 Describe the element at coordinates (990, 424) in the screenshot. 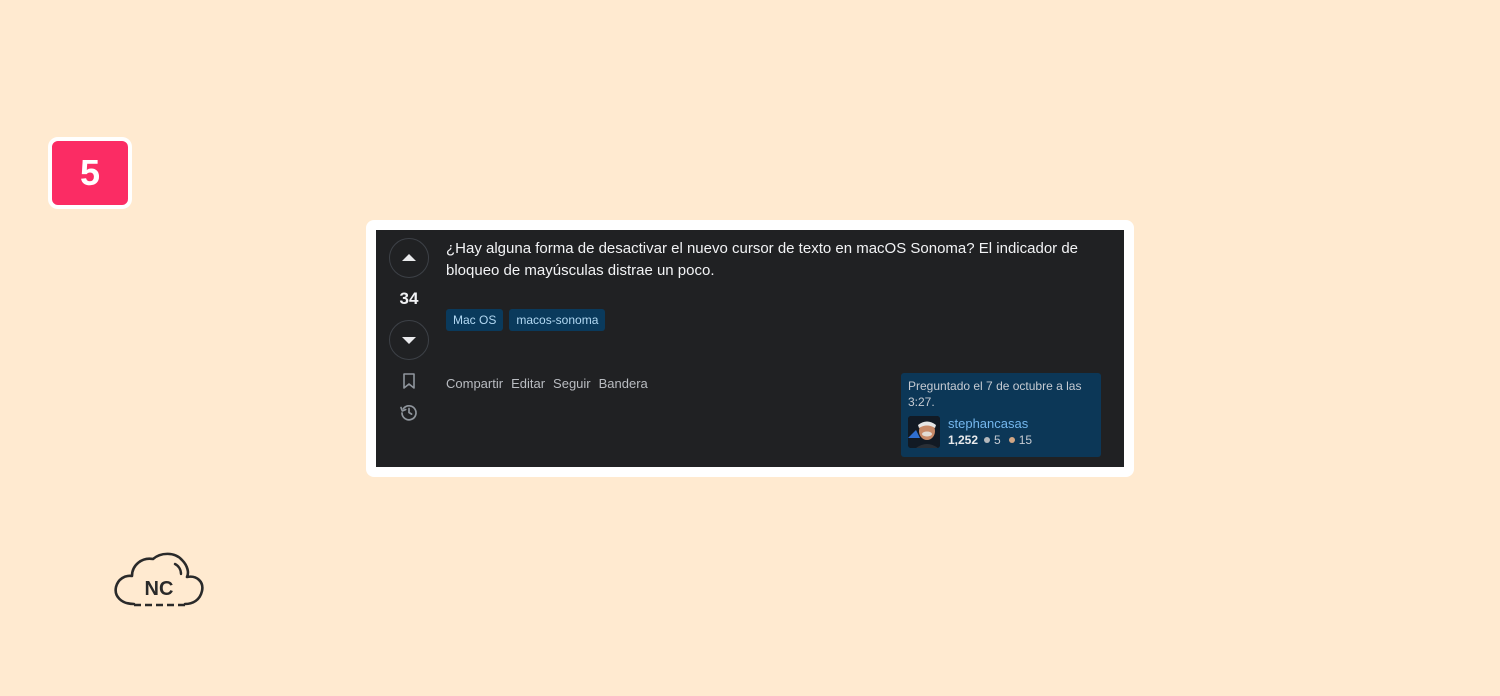

I see `username-link: stephancasas` at that location.